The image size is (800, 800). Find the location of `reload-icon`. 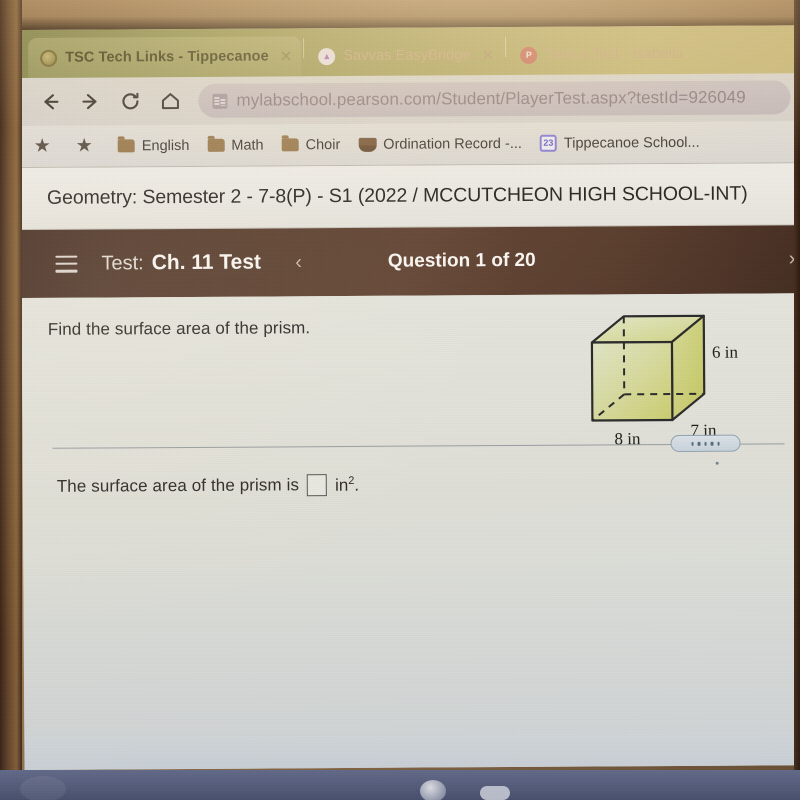

reload-icon is located at coordinates (130, 101).